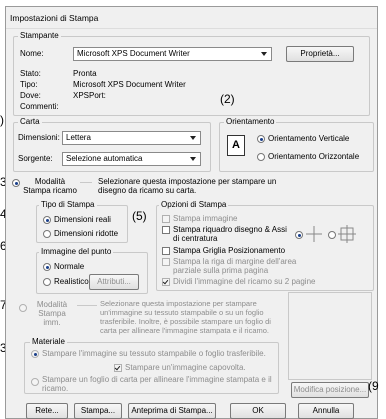 This screenshot has width=386, height=419. Describe the element at coordinates (258, 411) in the screenshot. I see `ok-button: OK` at that location.